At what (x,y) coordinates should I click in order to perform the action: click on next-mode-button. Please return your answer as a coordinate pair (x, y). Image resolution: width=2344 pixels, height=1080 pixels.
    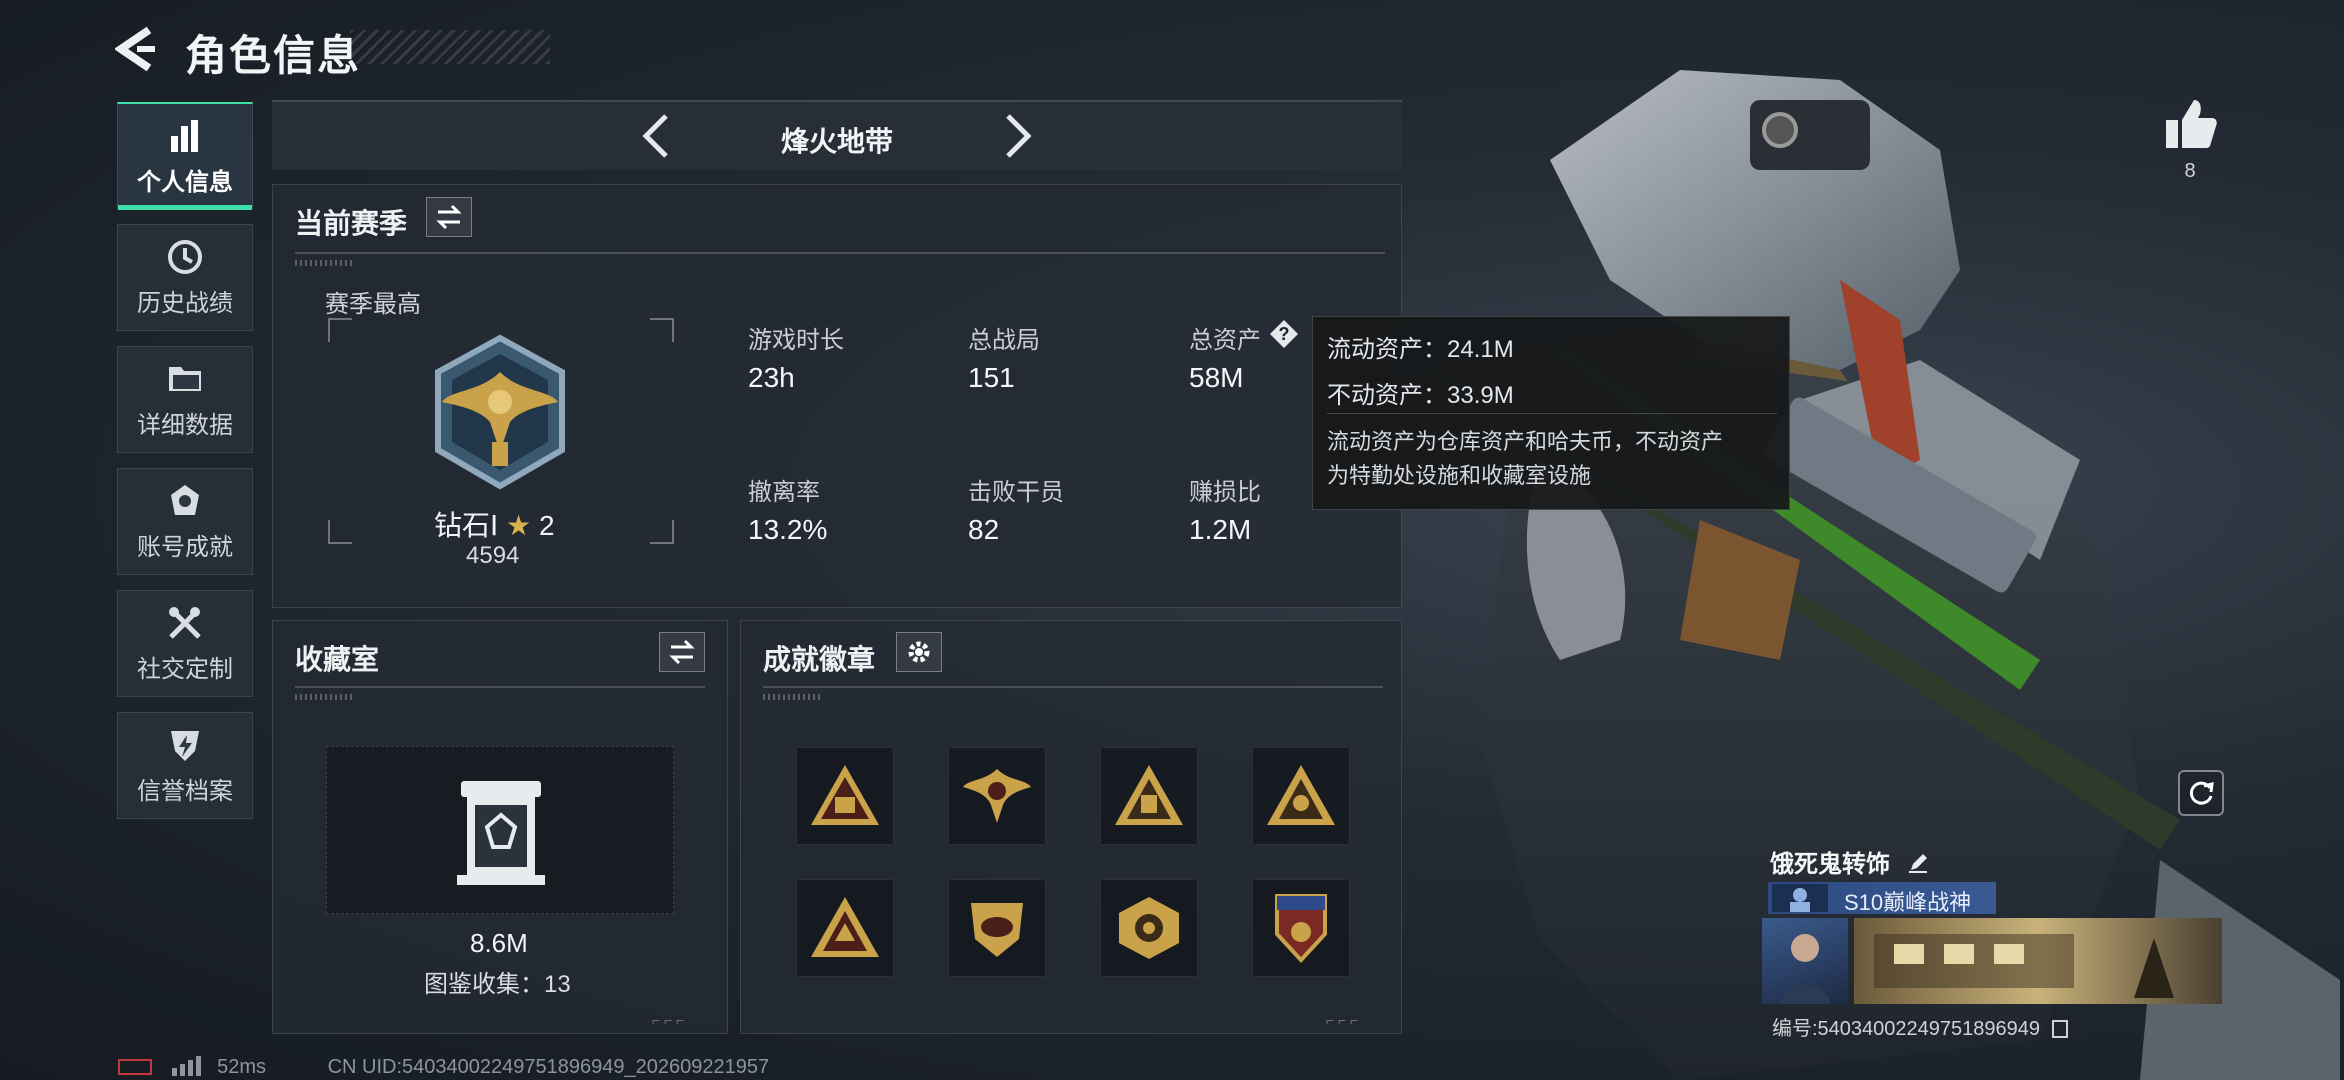
    Looking at the image, I should click on (1016, 136).